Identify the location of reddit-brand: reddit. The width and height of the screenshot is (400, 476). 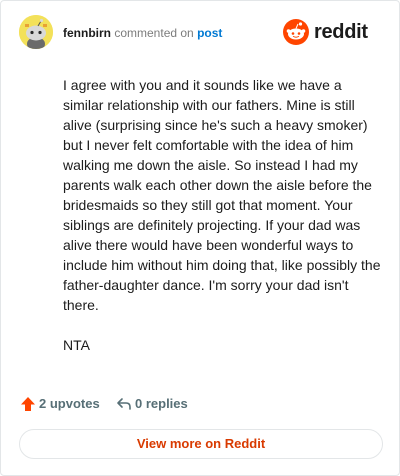
(333, 32).